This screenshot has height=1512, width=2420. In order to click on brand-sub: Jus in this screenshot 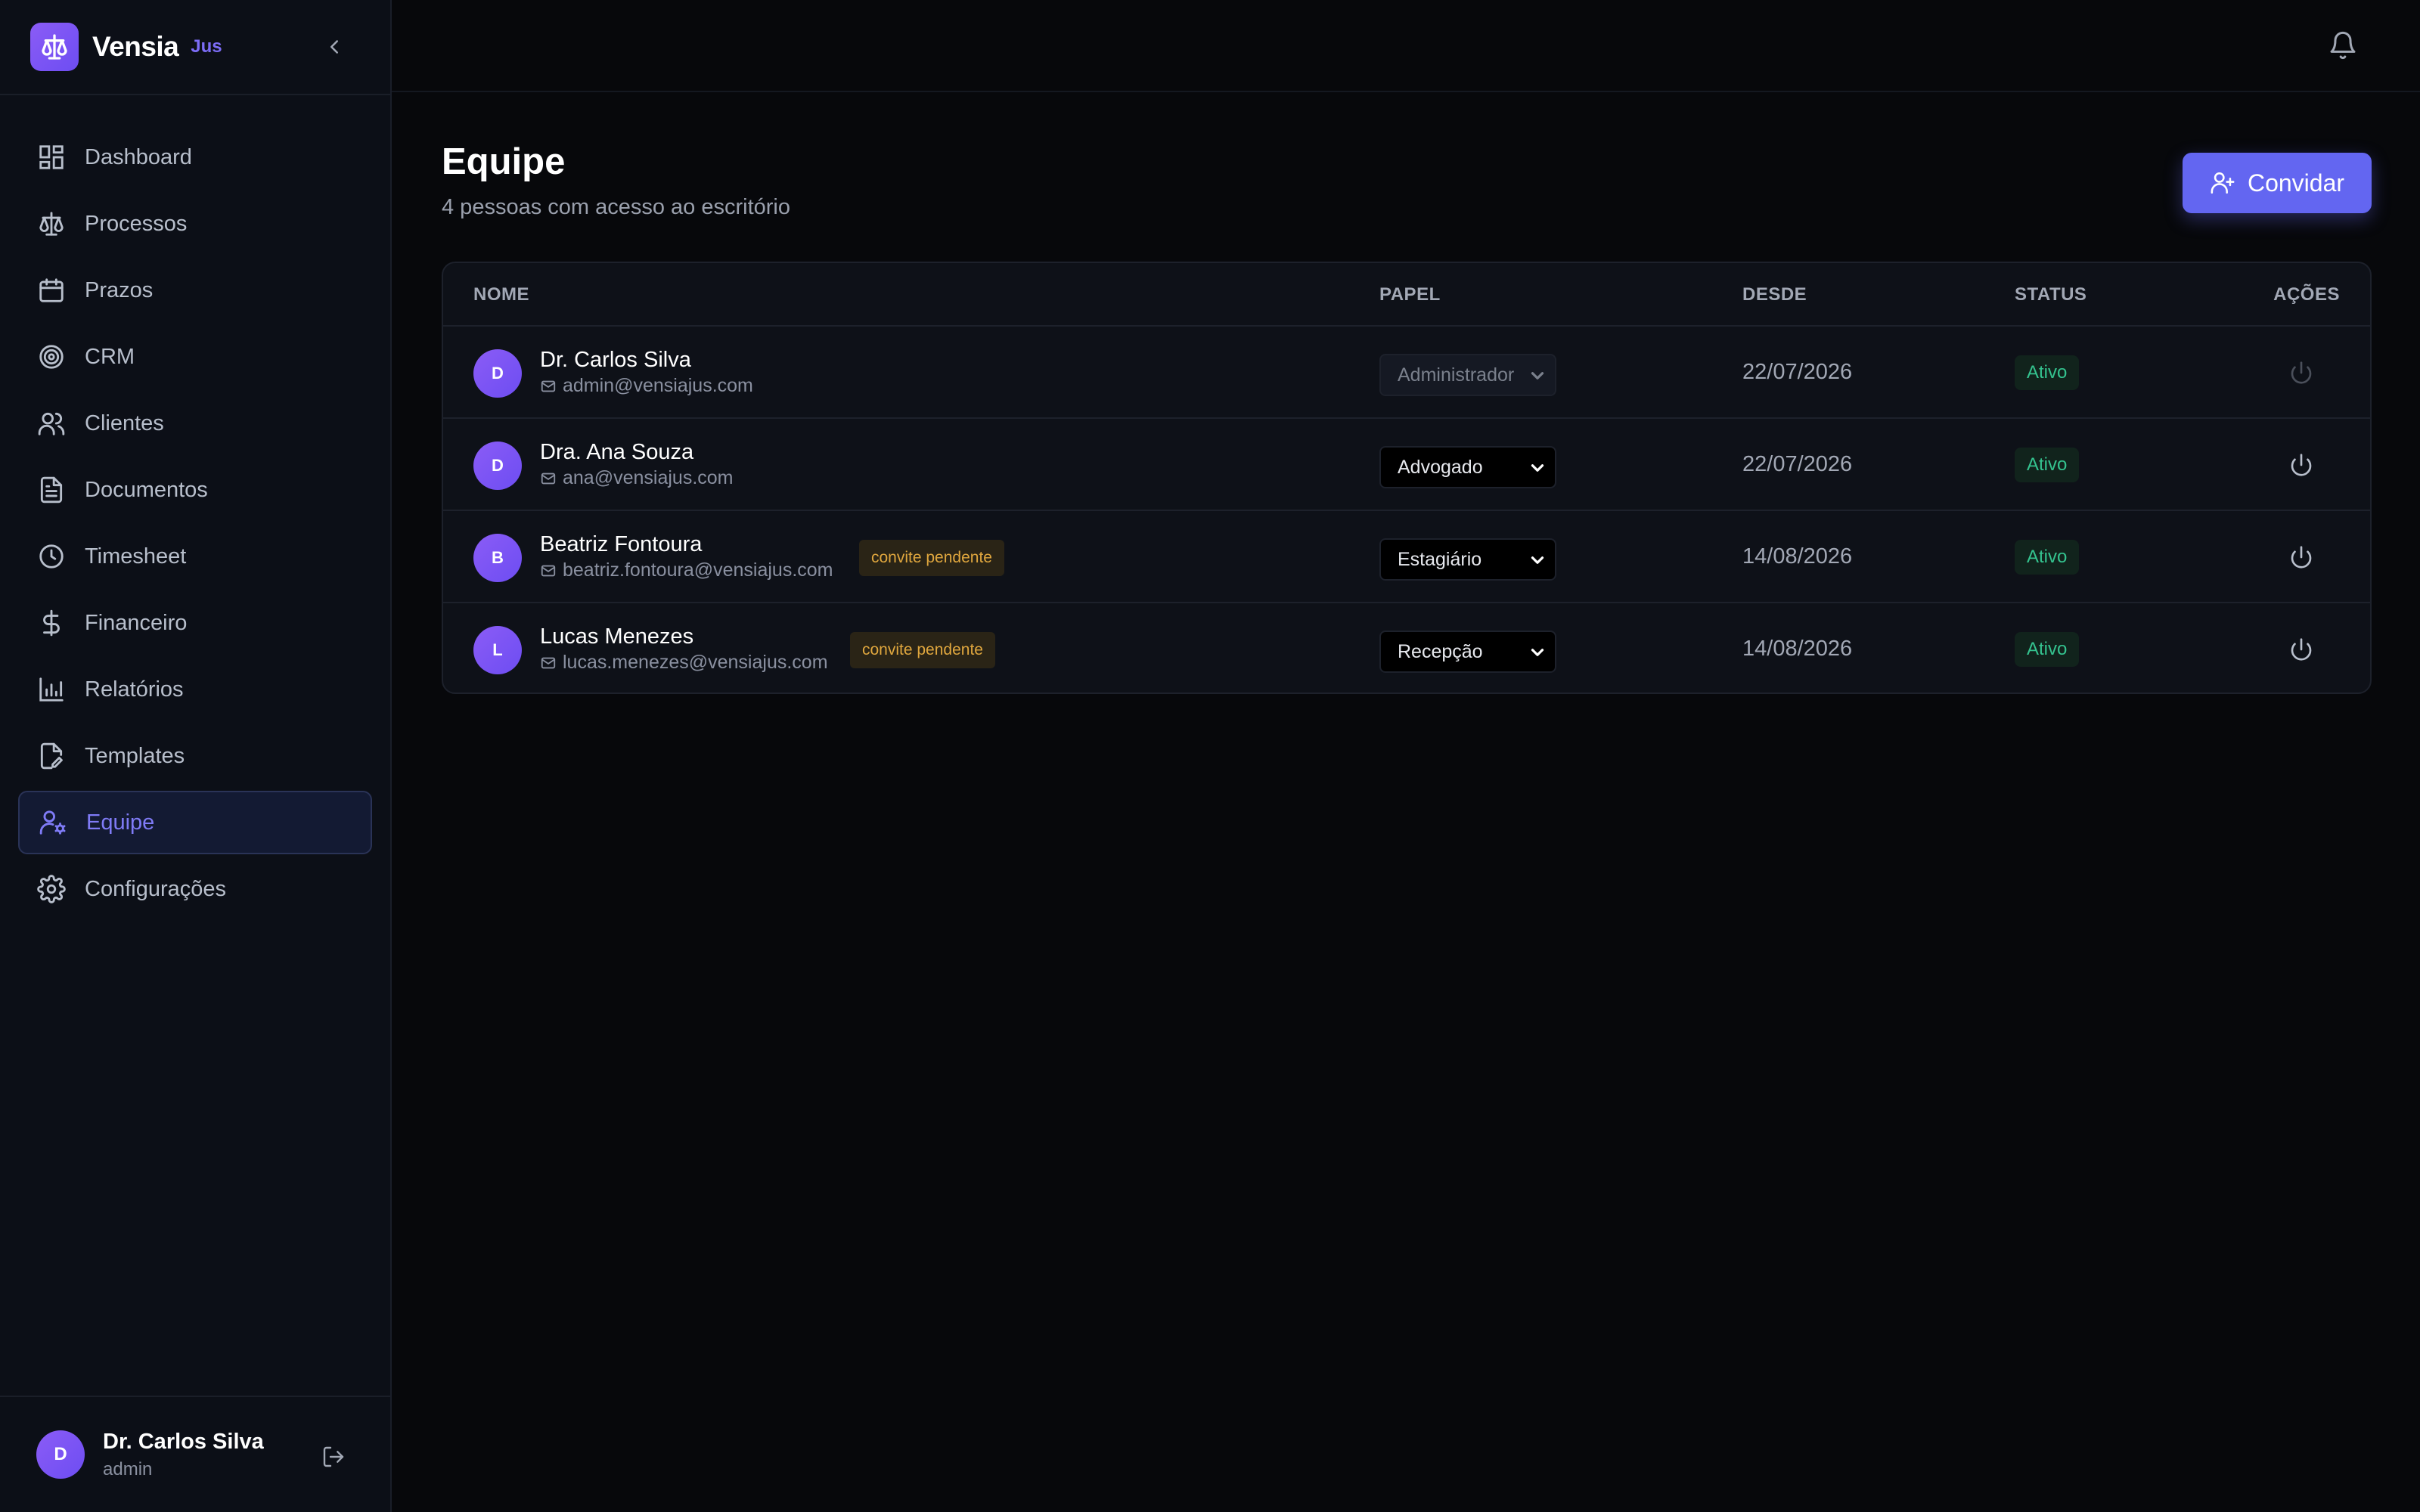, I will do `click(206, 46)`.